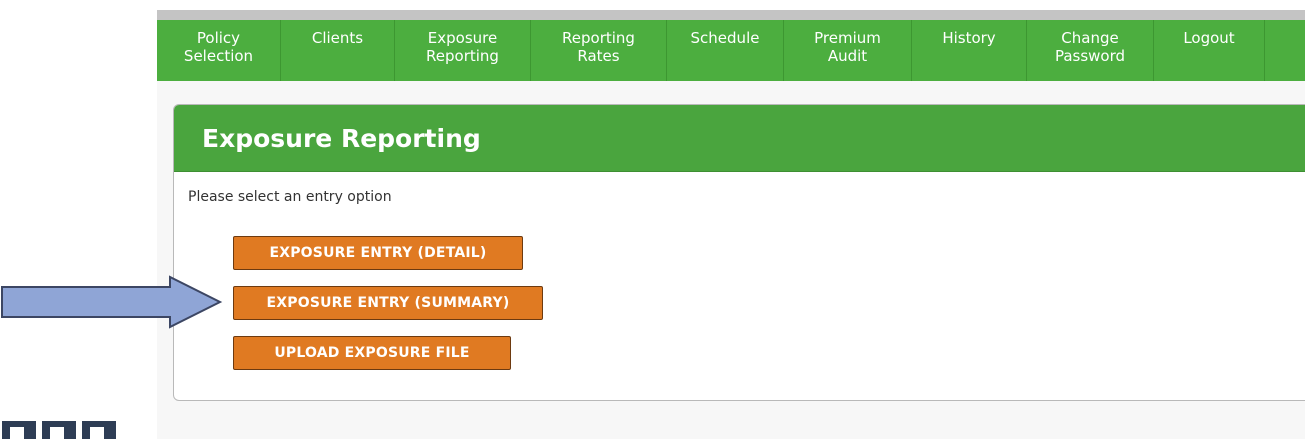  I want to click on nav-item-history: History, so click(969, 50).